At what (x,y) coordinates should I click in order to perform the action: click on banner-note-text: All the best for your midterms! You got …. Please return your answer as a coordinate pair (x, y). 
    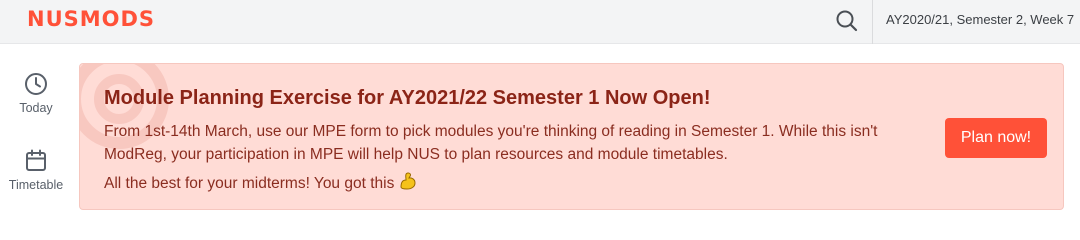
    Looking at the image, I should click on (249, 183).